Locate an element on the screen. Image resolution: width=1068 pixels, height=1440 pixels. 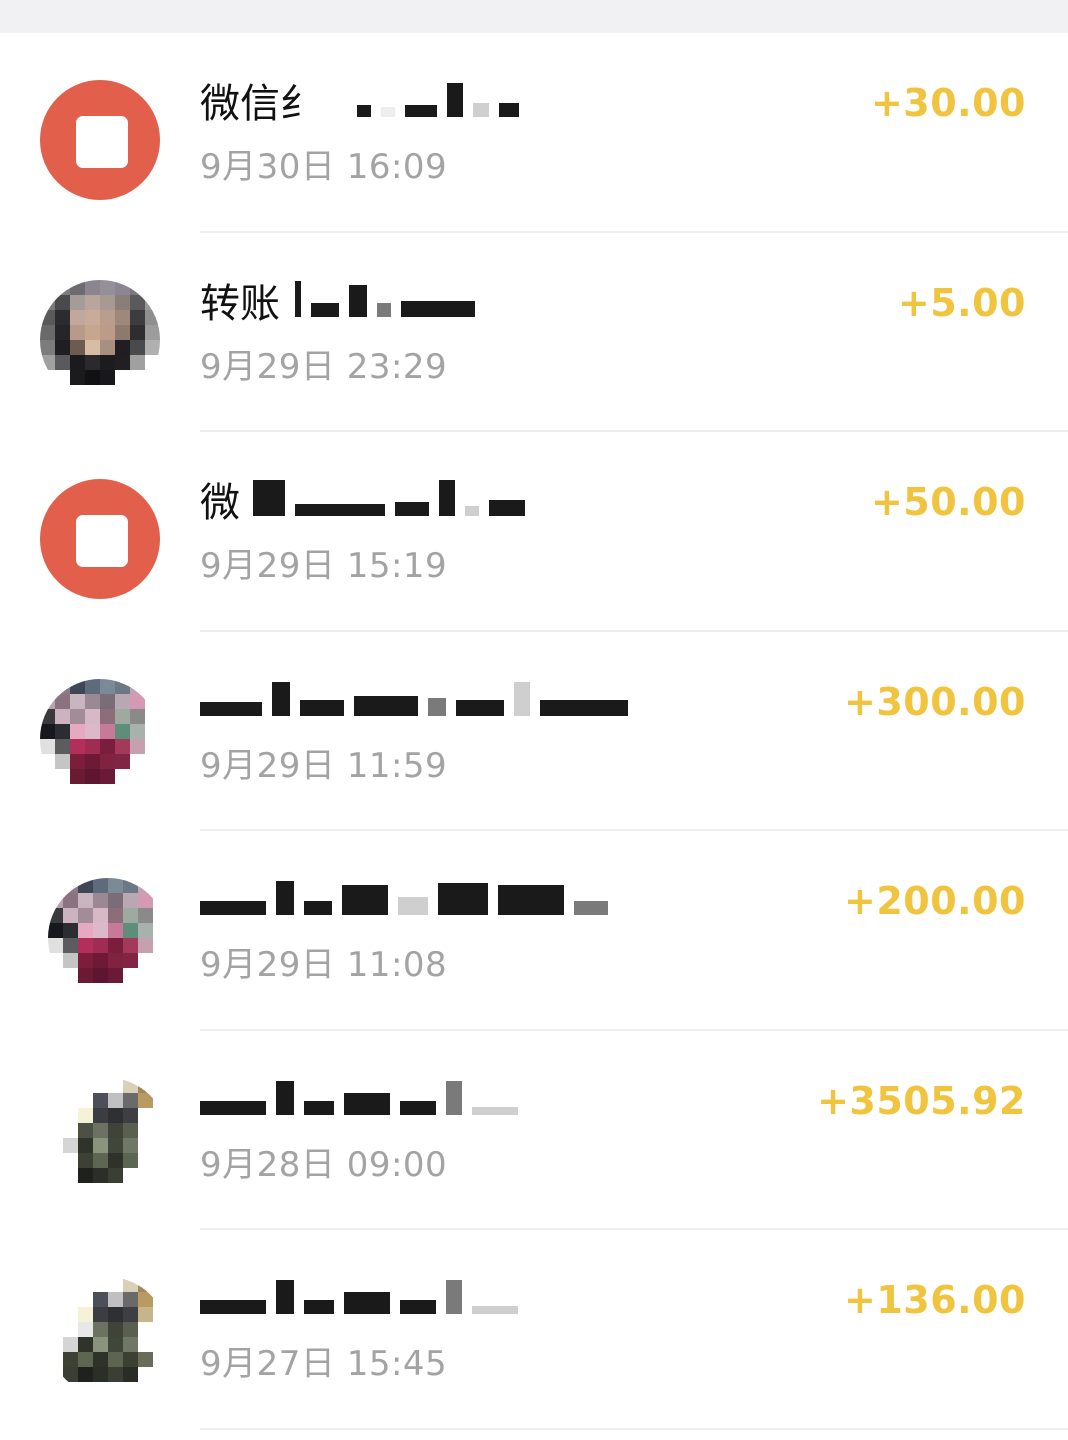
transaction-amount: +300.00 is located at coordinates (935, 701).